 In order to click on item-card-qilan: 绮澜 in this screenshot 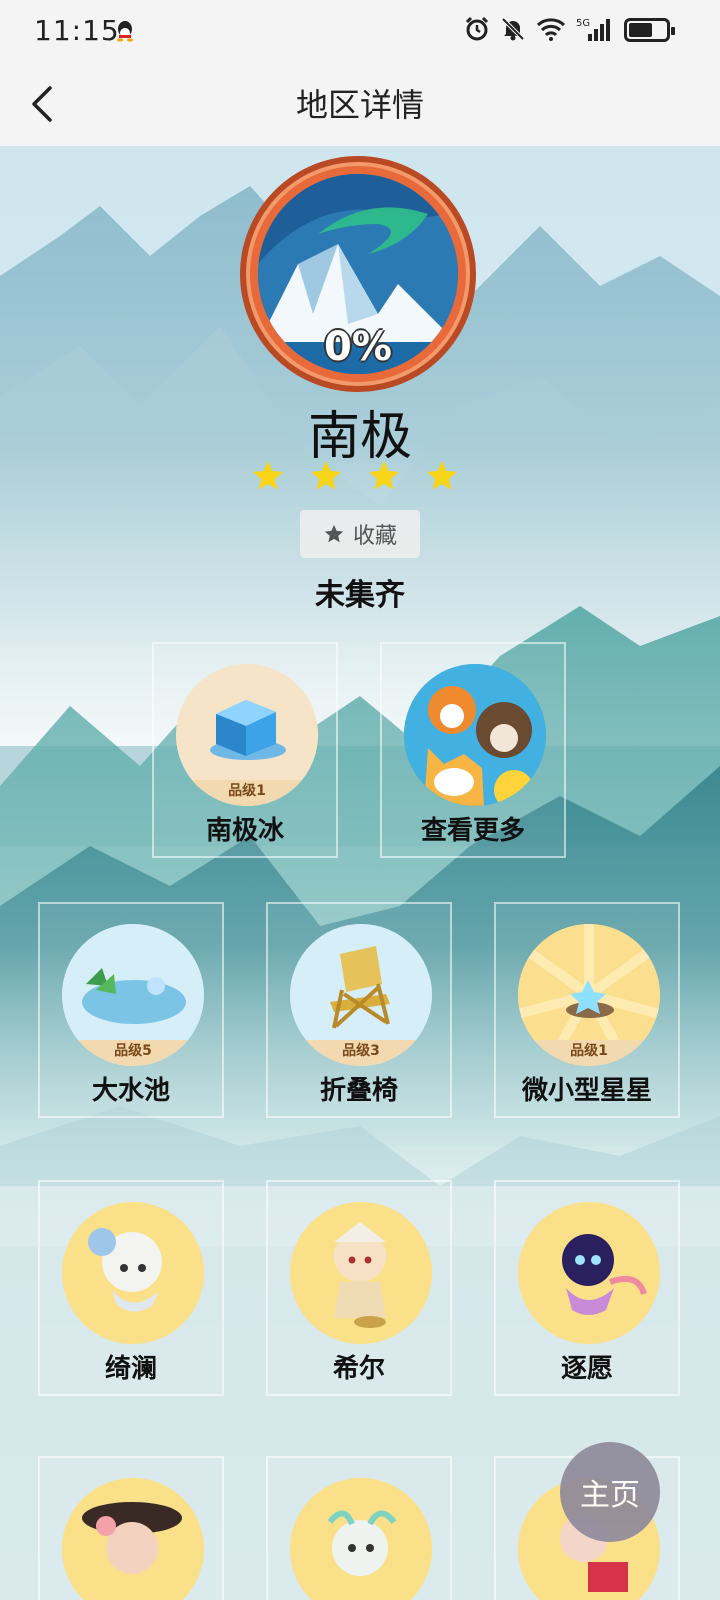, I will do `click(131, 1288)`.